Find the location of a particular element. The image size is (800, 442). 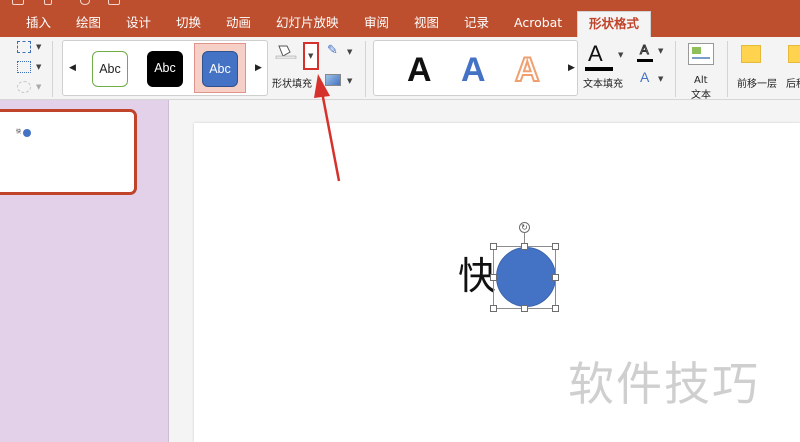

tab-shape-format: 形状格式 is located at coordinates (614, 24).